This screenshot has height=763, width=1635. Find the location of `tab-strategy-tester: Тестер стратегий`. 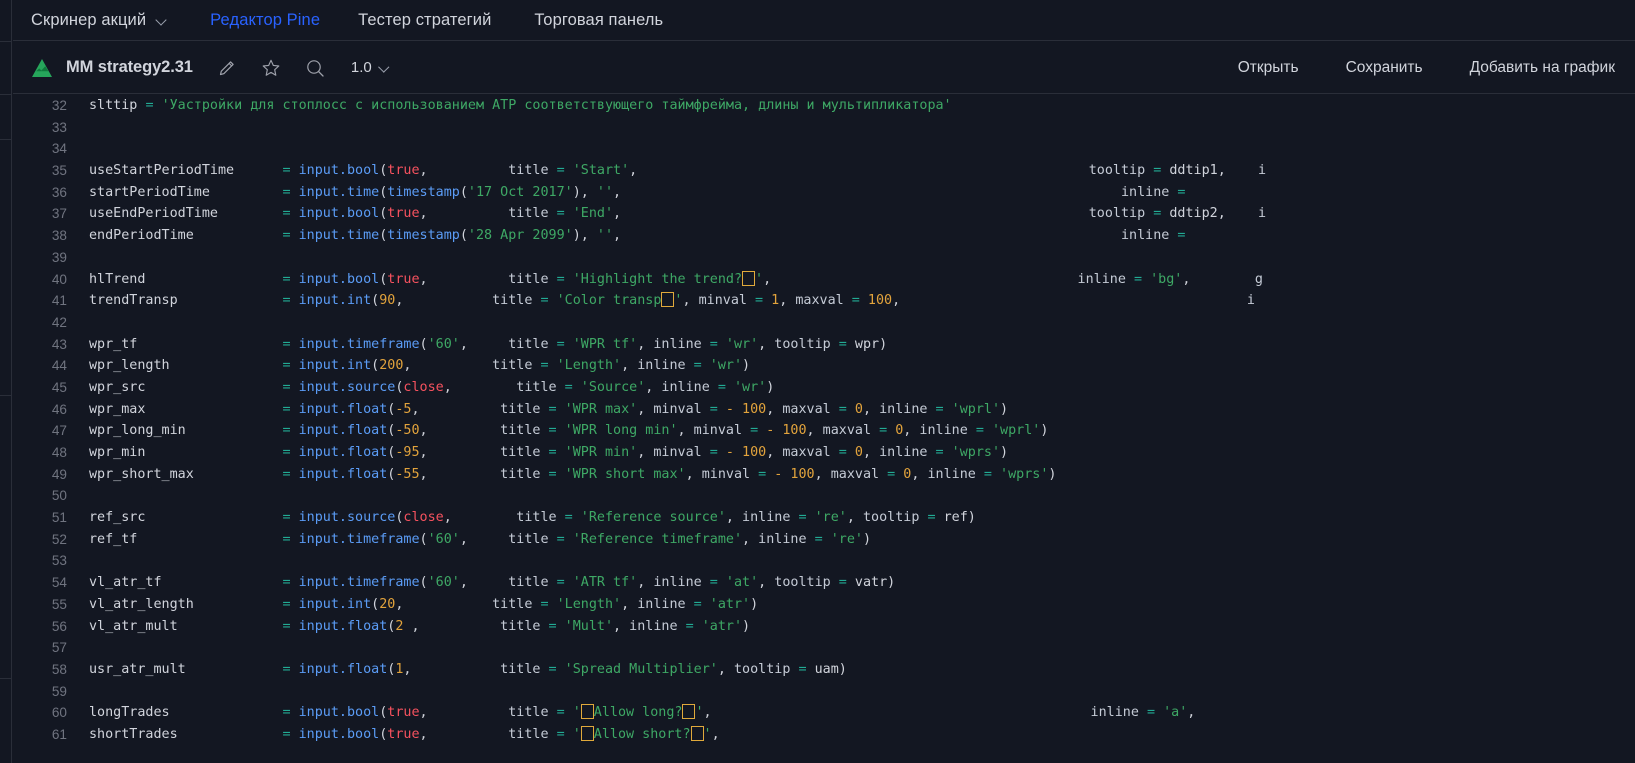

tab-strategy-tester: Тестер стратегий is located at coordinates (424, 20).